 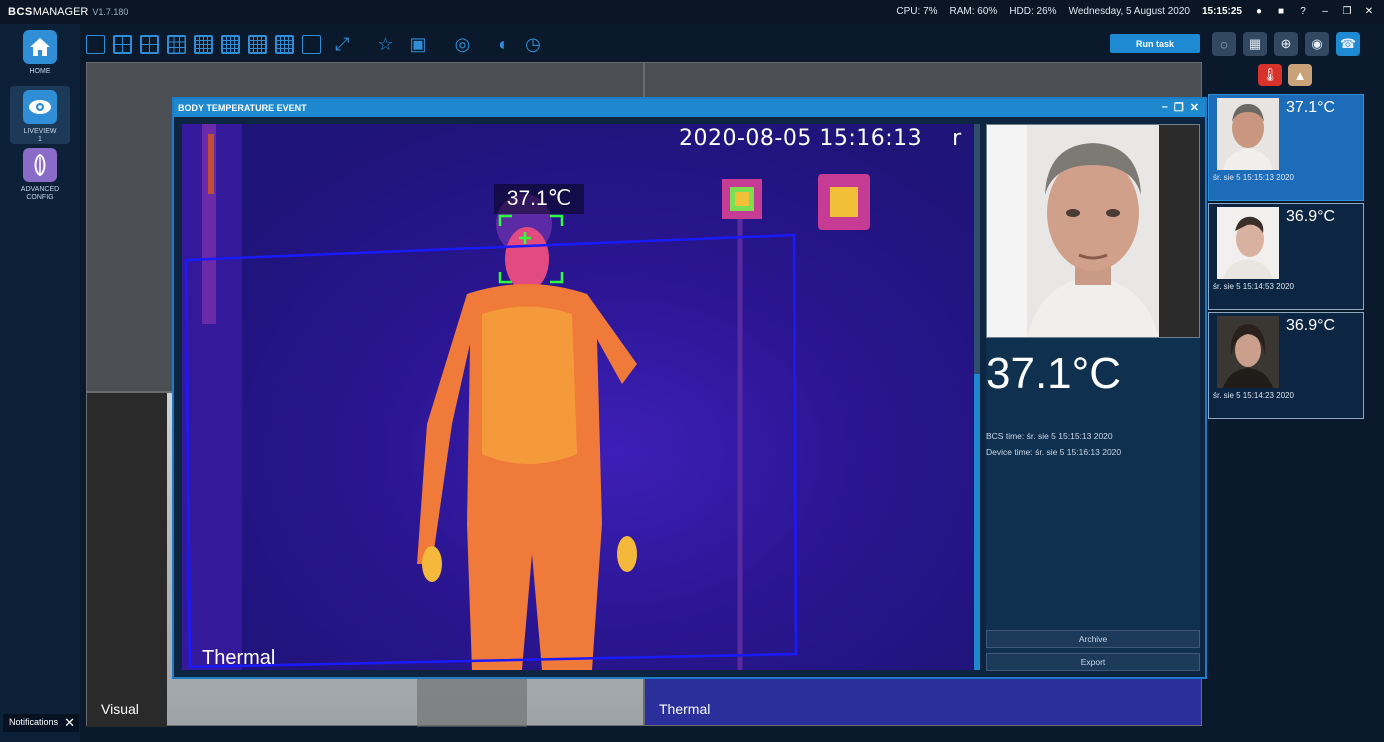 What do you see at coordinates (203, 44) in the screenshot?
I see `layout-4x4-icon` at bounding box center [203, 44].